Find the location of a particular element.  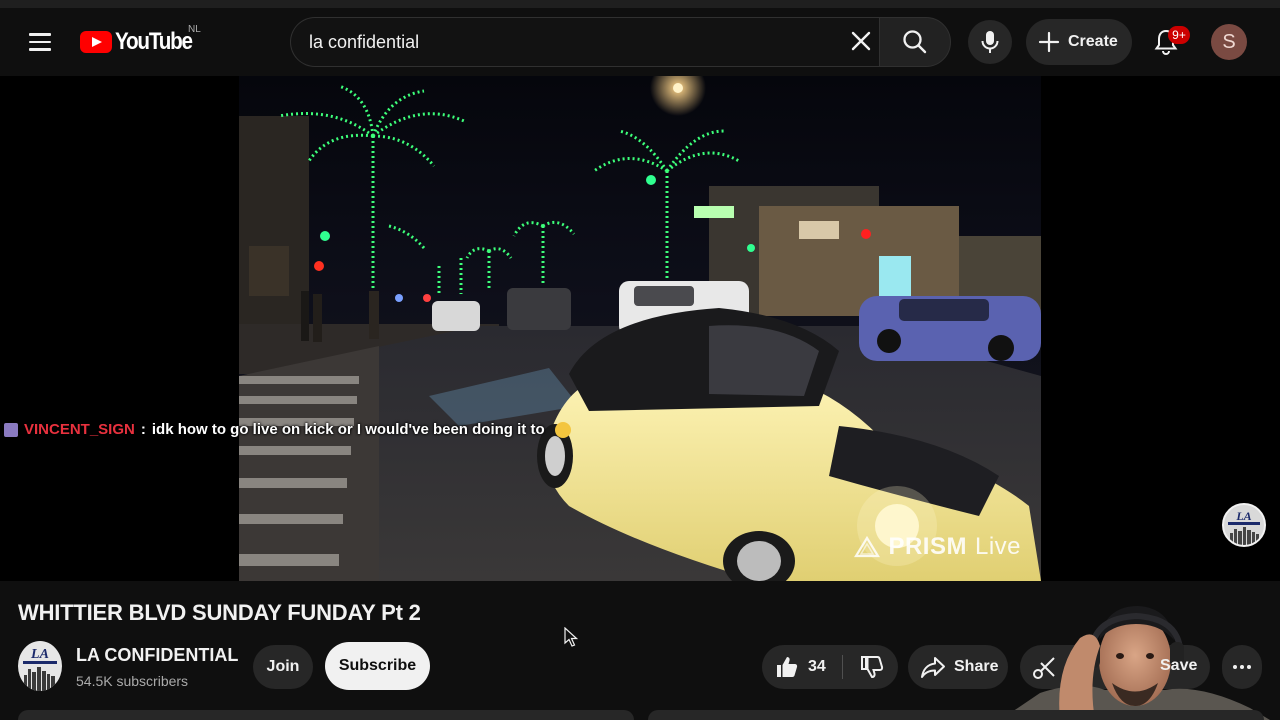

window-top-edge is located at coordinates (640, 4).